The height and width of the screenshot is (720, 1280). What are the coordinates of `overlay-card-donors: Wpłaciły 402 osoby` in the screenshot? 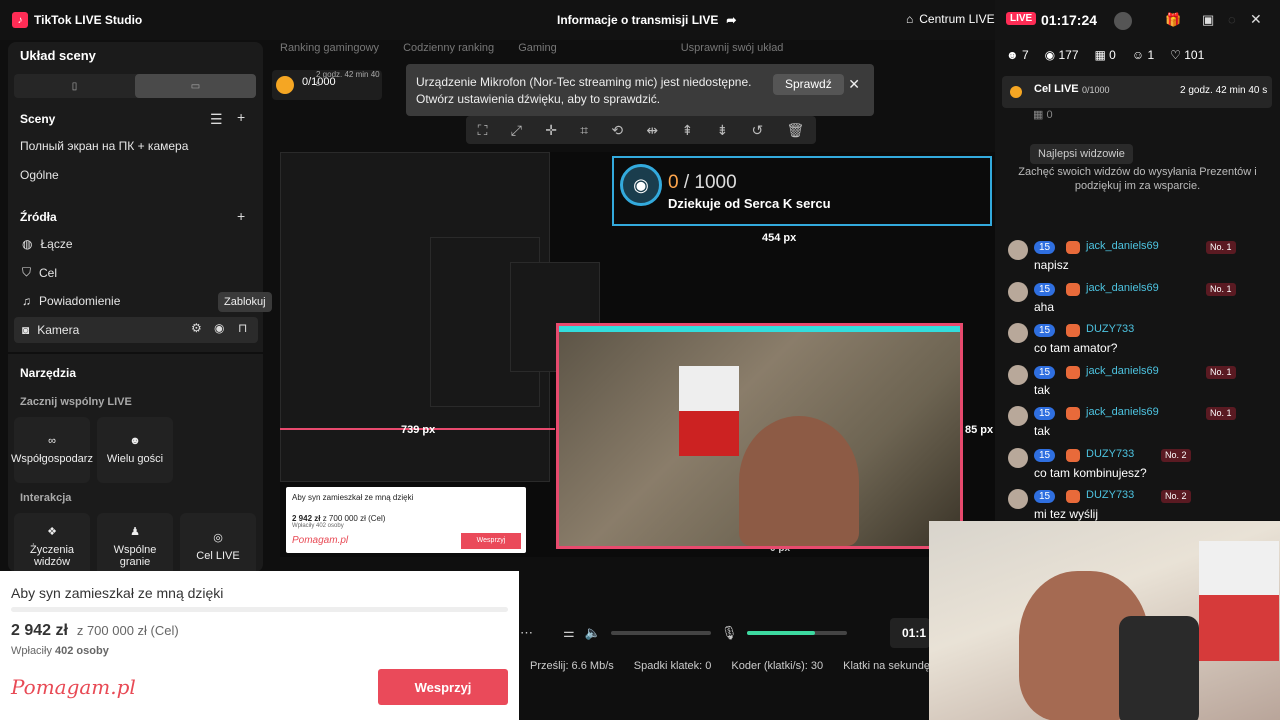 It's located at (318, 526).